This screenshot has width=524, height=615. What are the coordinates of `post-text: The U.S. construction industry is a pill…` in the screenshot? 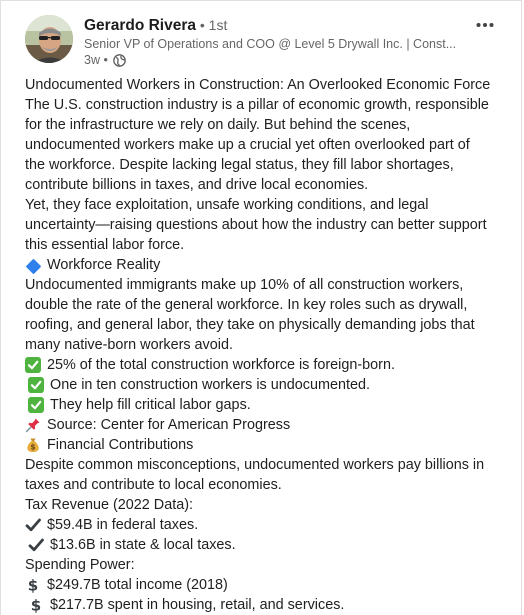 It's located at (257, 105).